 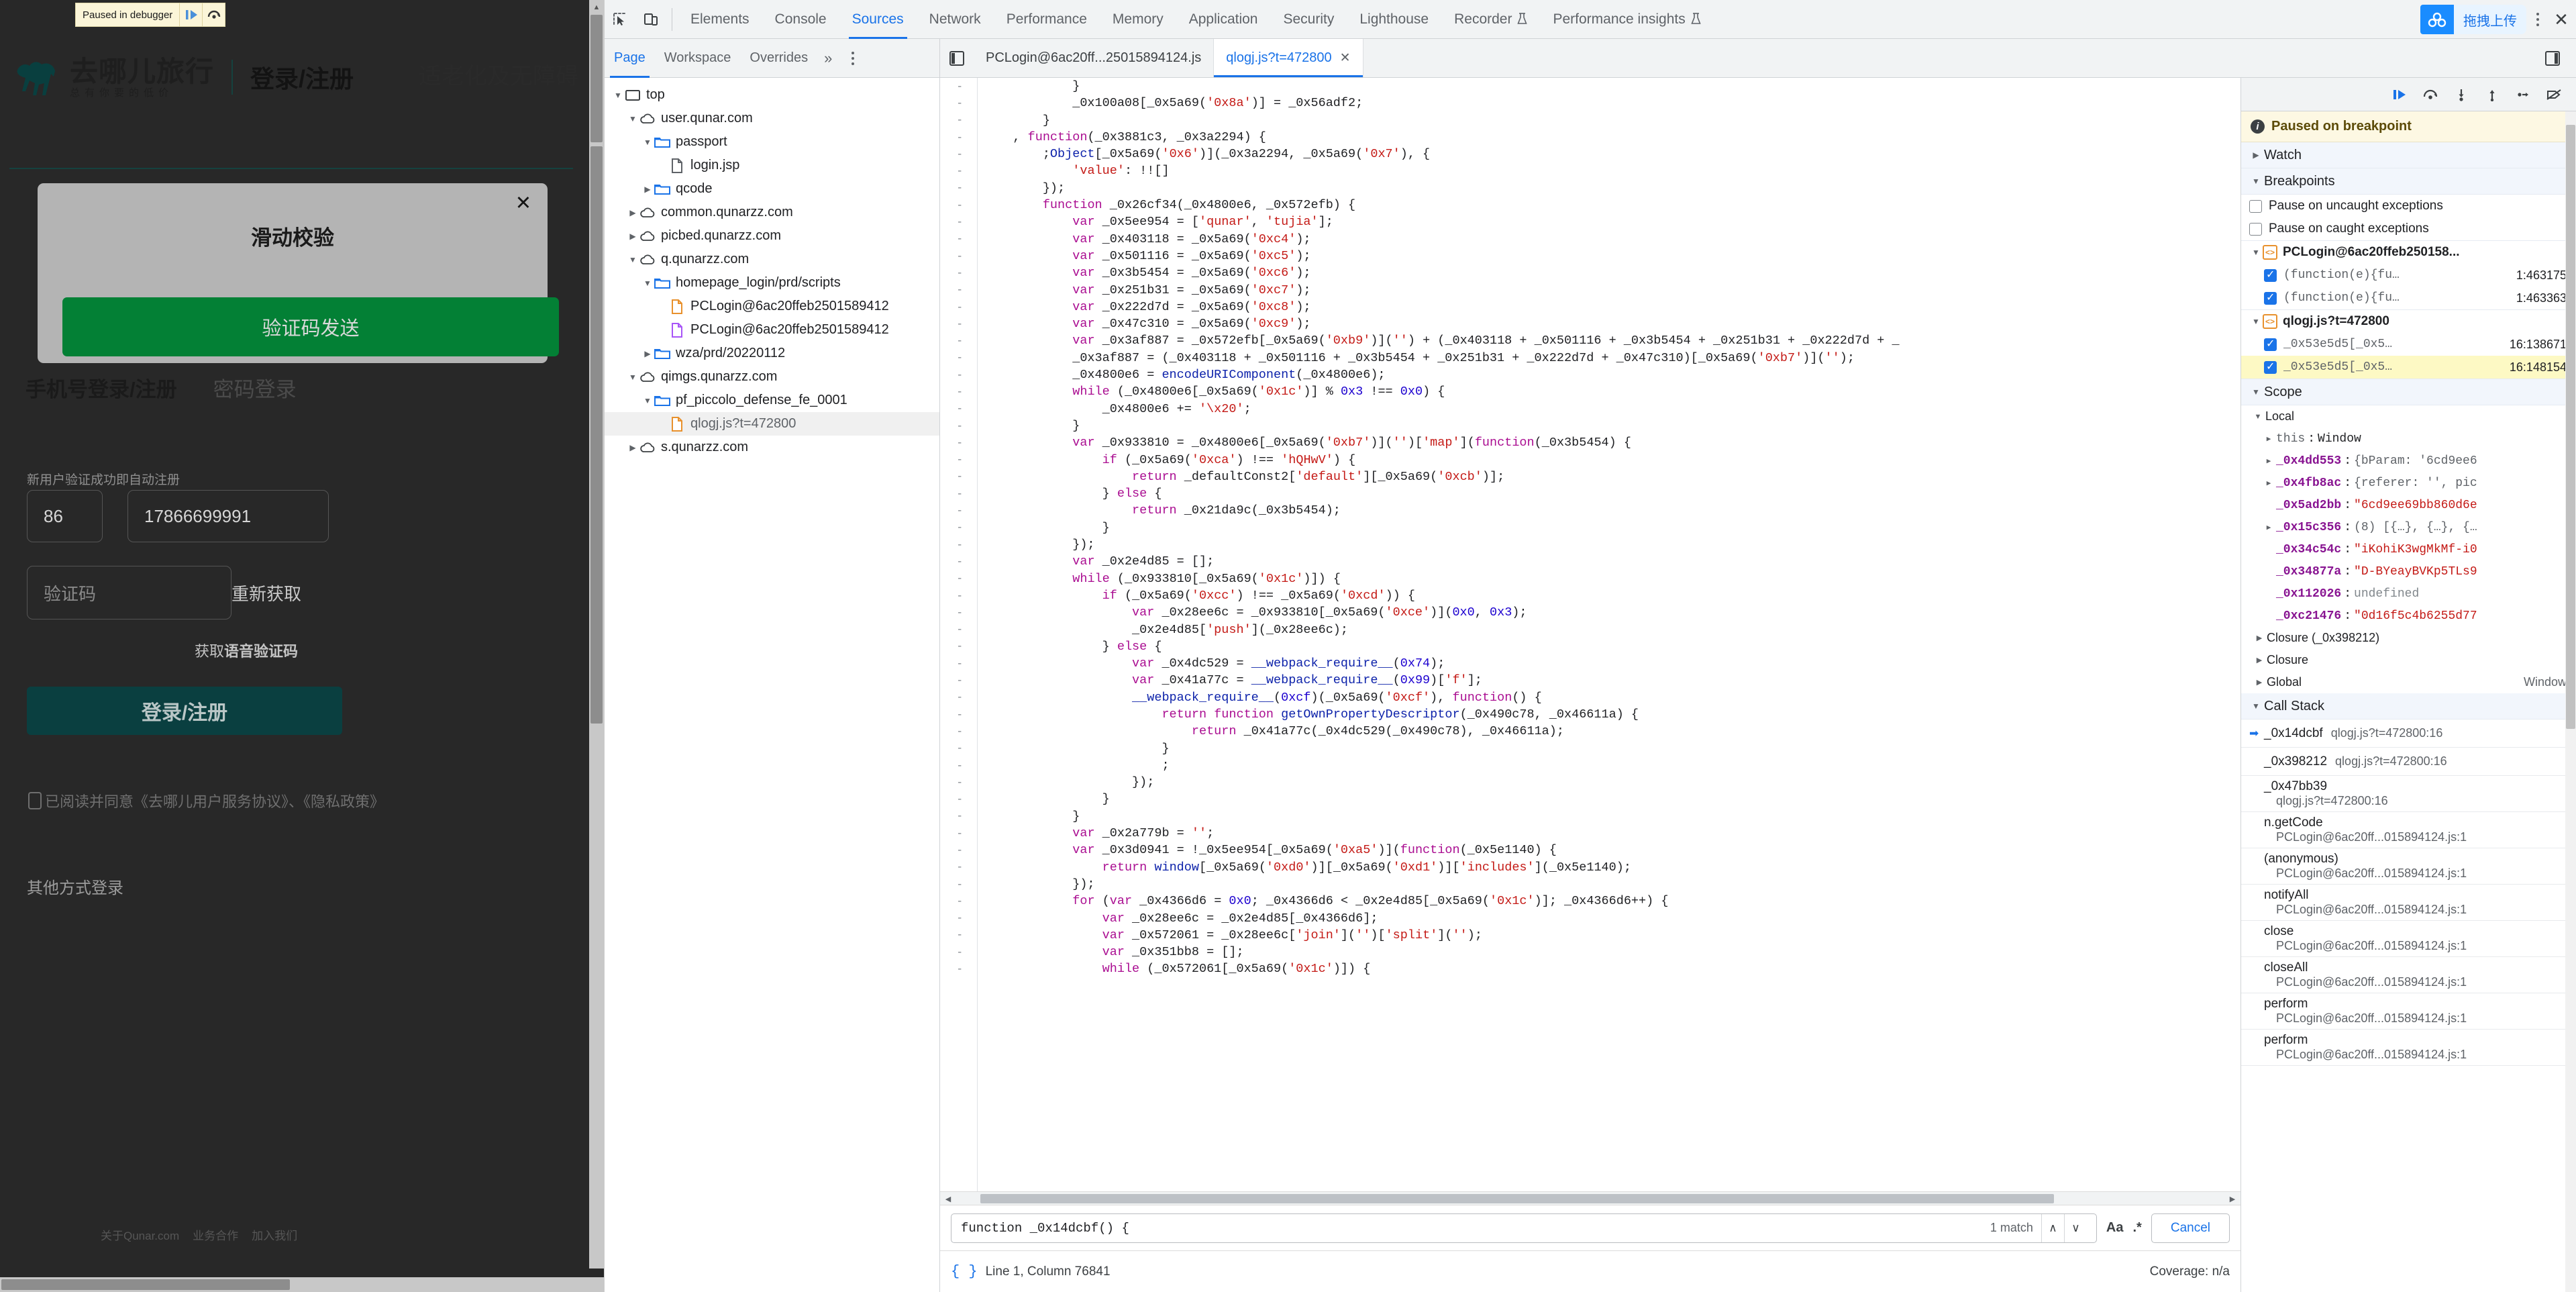 What do you see at coordinates (2408, 439) in the screenshot?
I see `scope-variable-row: ▶ this: Window` at bounding box center [2408, 439].